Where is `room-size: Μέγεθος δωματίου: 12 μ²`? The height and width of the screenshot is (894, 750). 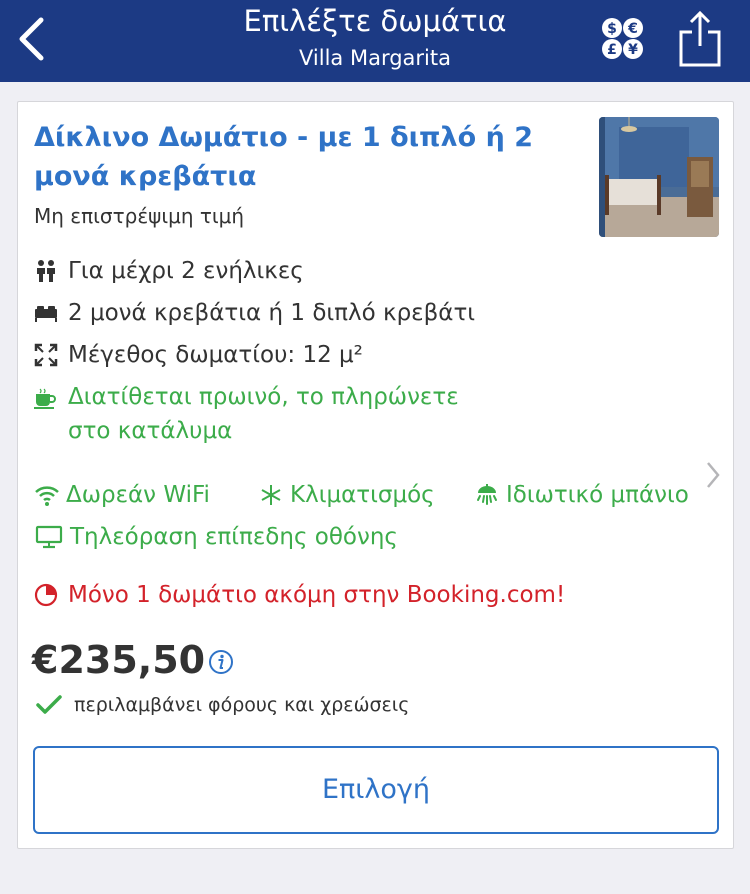 room-size: Μέγεθος δωματίου: 12 μ² is located at coordinates (198, 355).